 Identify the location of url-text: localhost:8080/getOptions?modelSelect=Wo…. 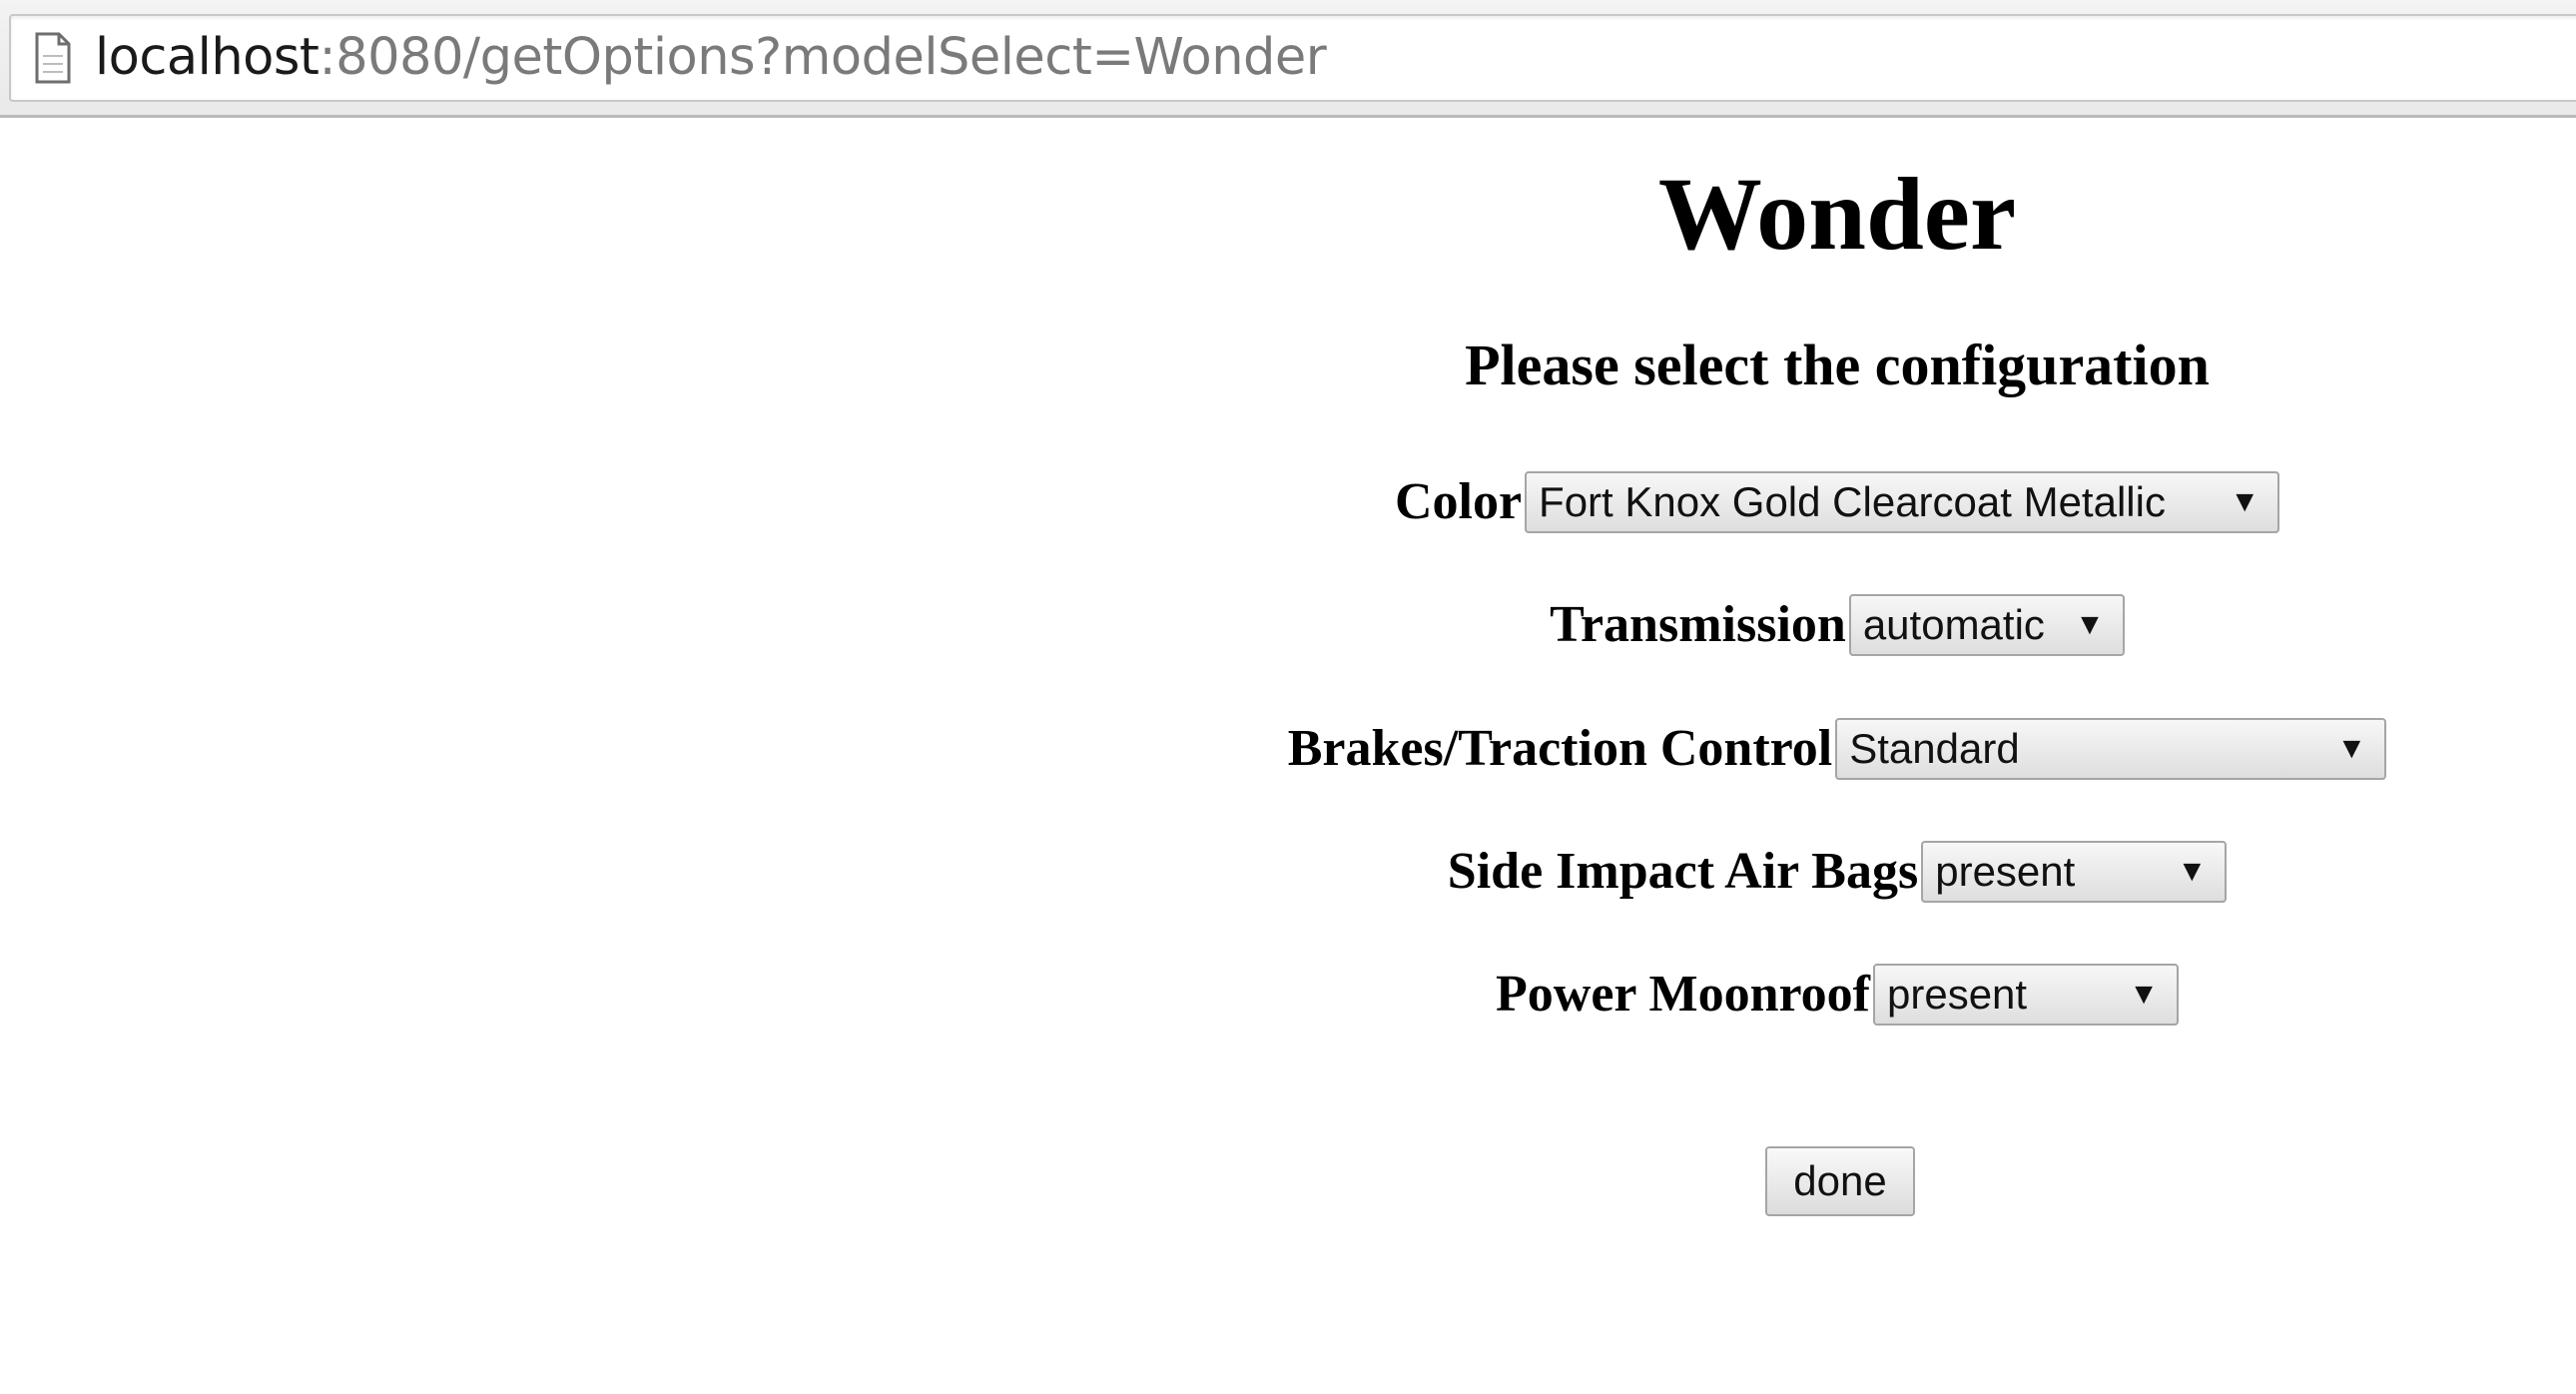
(711, 58).